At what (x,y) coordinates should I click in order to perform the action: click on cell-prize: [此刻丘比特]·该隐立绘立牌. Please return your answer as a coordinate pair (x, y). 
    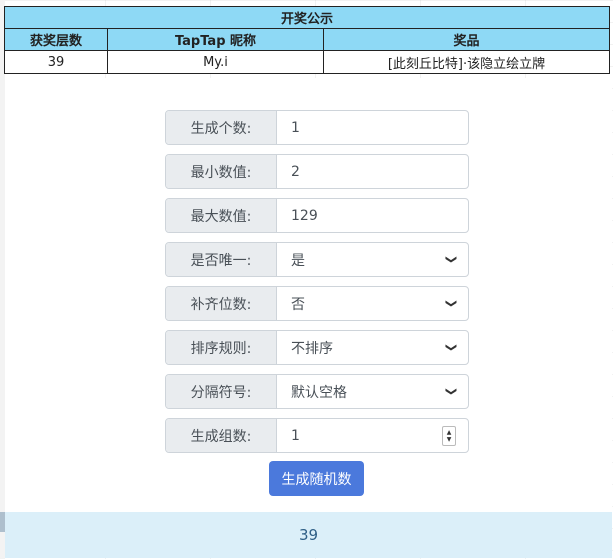
    Looking at the image, I should click on (466, 62).